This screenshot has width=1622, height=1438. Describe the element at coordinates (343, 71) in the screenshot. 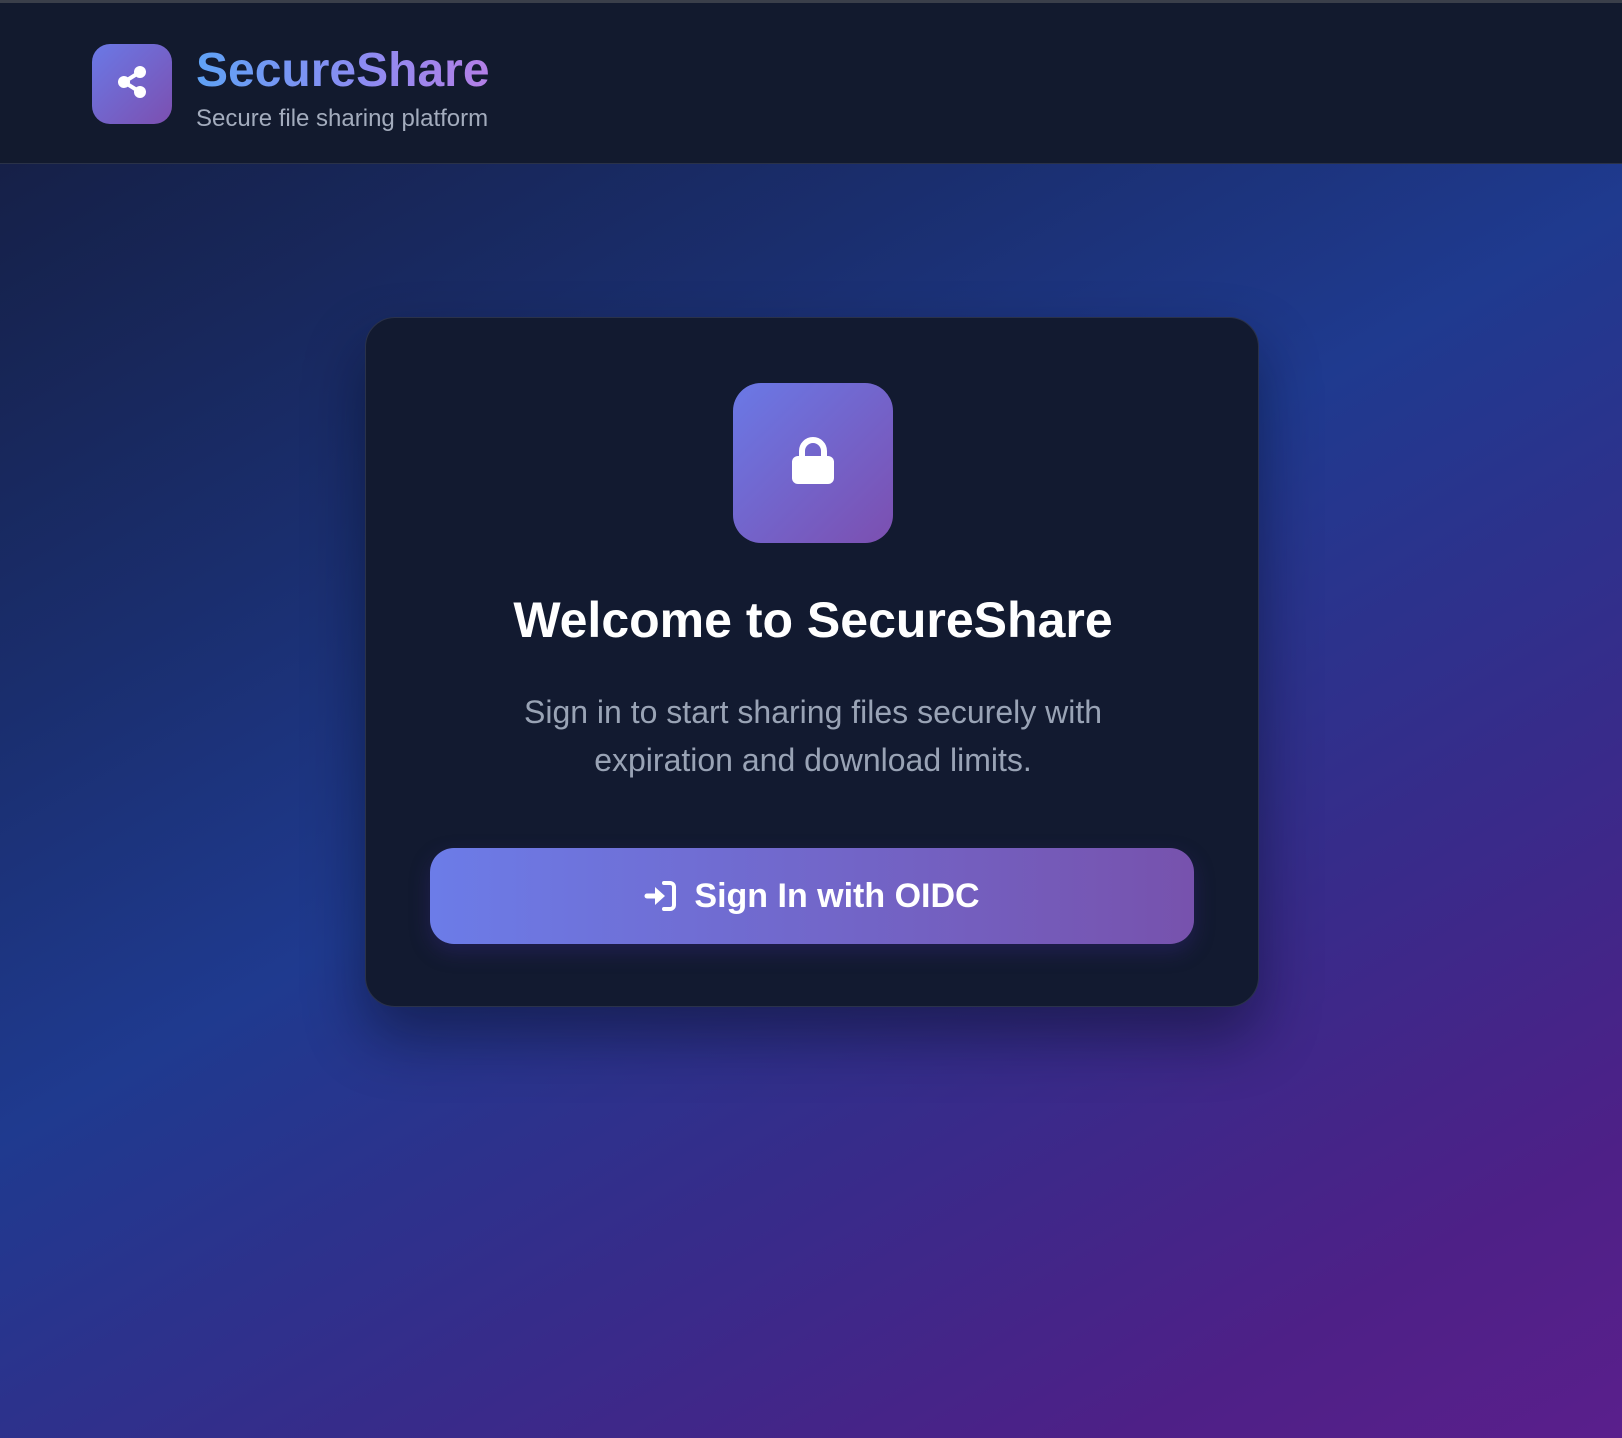

I see `app-name: SecureShare` at that location.